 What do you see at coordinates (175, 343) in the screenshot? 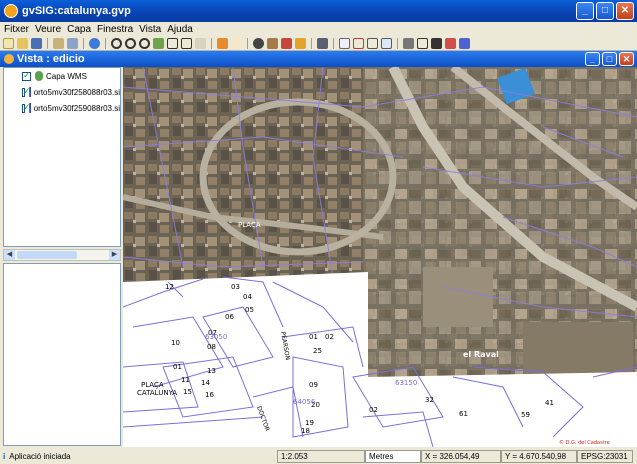
I see `parcel-label: 10` at bounding box center [175, 343].